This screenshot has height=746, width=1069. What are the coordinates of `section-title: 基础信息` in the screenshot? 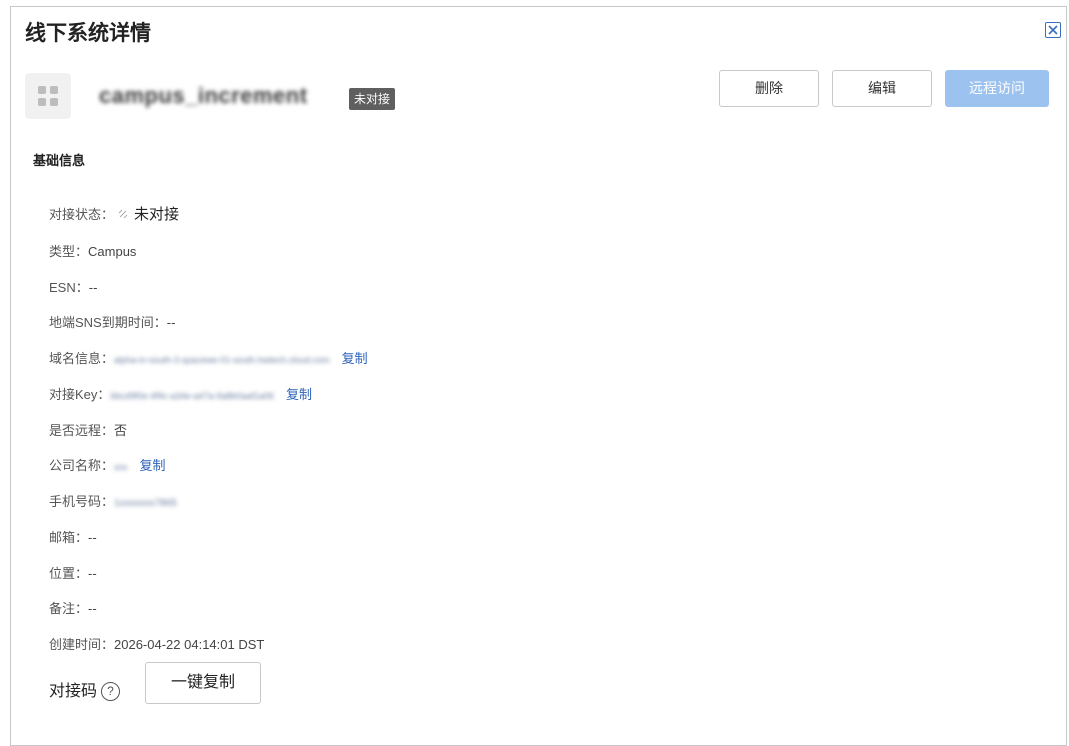 It's located at (59, 160).